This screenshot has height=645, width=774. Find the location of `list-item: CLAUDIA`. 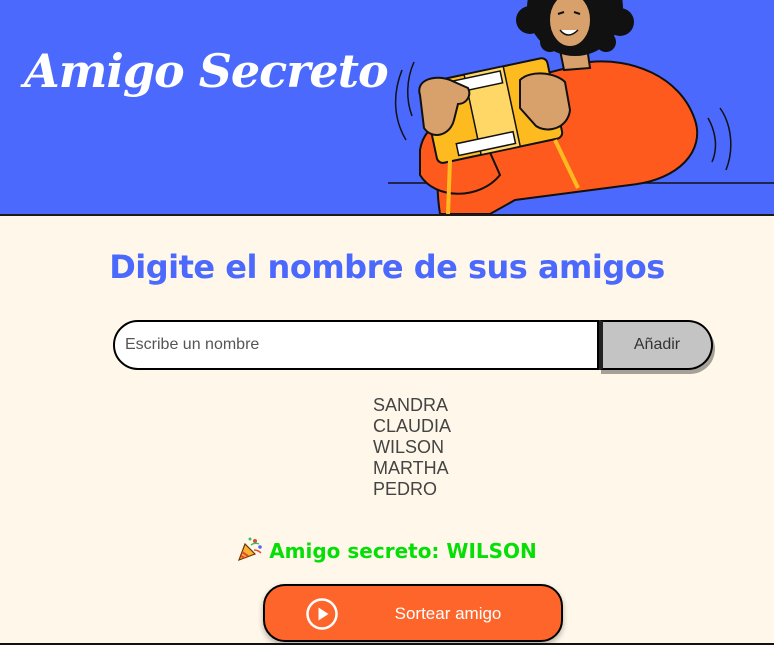

list-item: CLAUDIA is located at coordinates (412, 426).